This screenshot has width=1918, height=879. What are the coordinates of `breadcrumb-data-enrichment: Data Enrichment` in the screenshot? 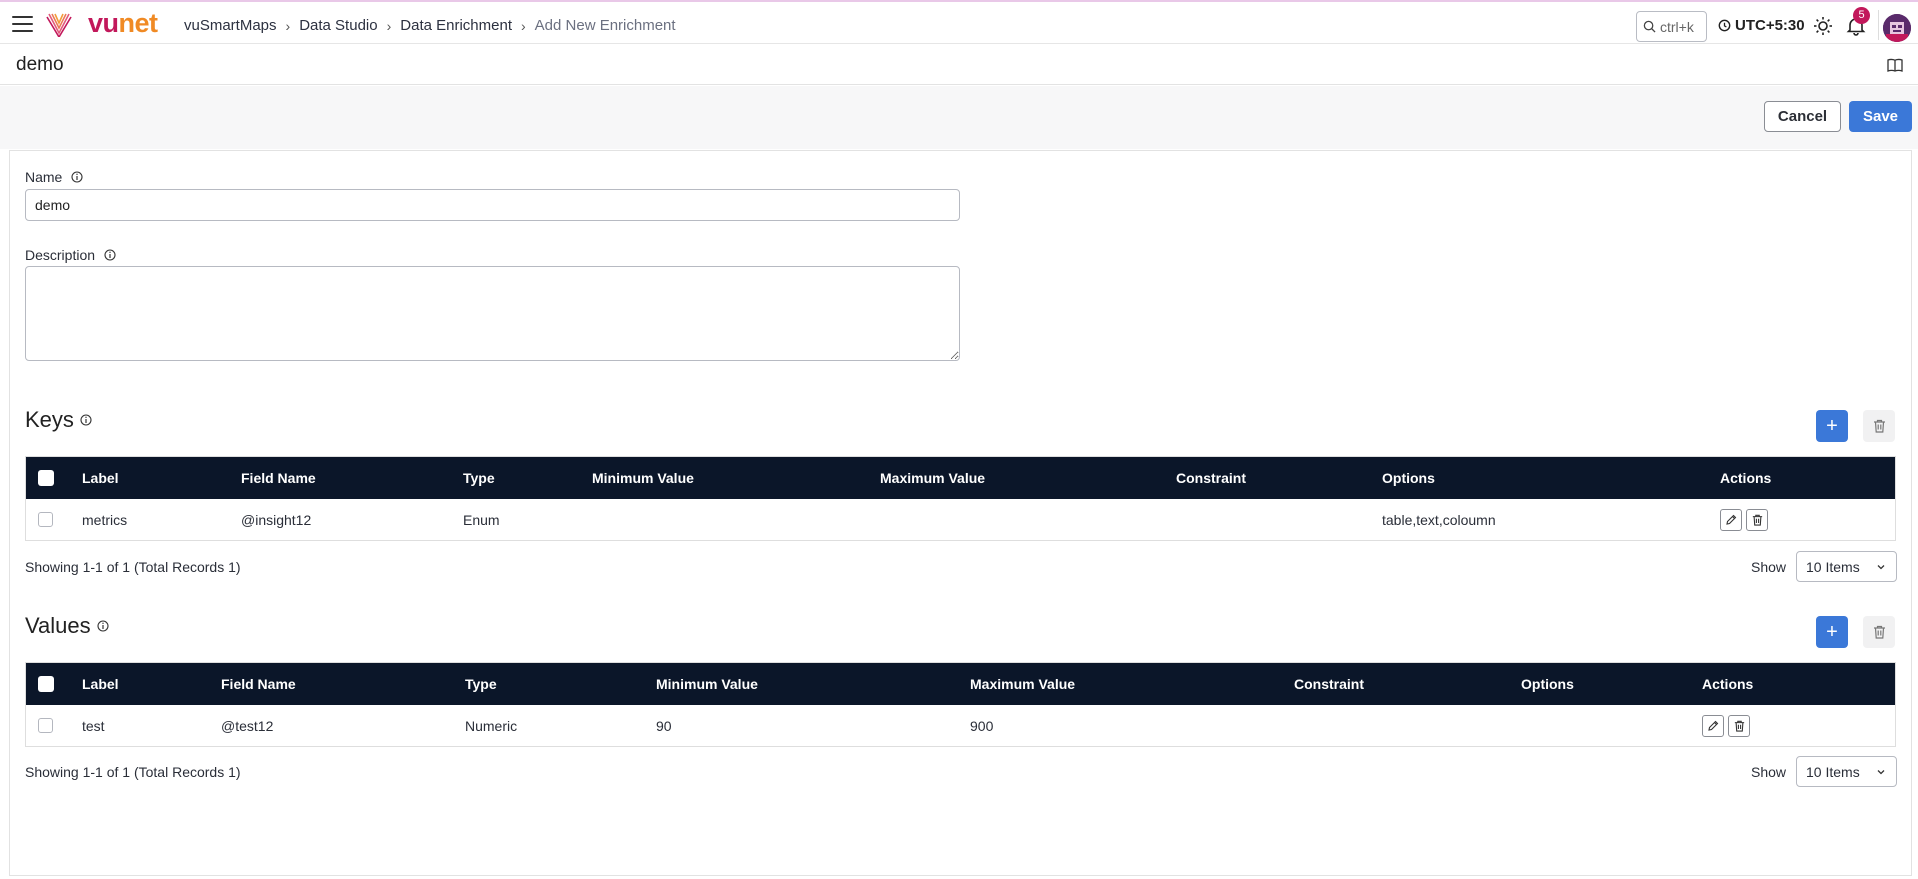 It's located at (456, 25).